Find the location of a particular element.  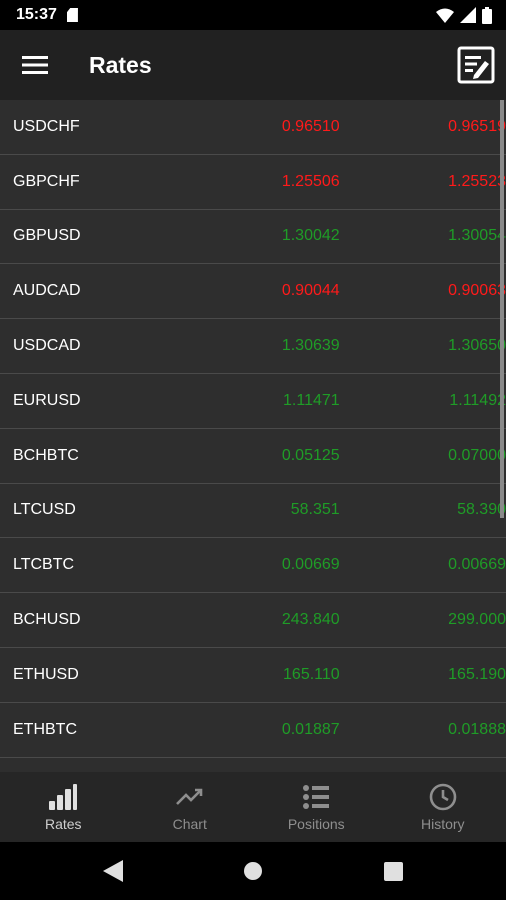

rate-row: LTCUSD 58.351 58.390 is located at coordinates (253, 511).